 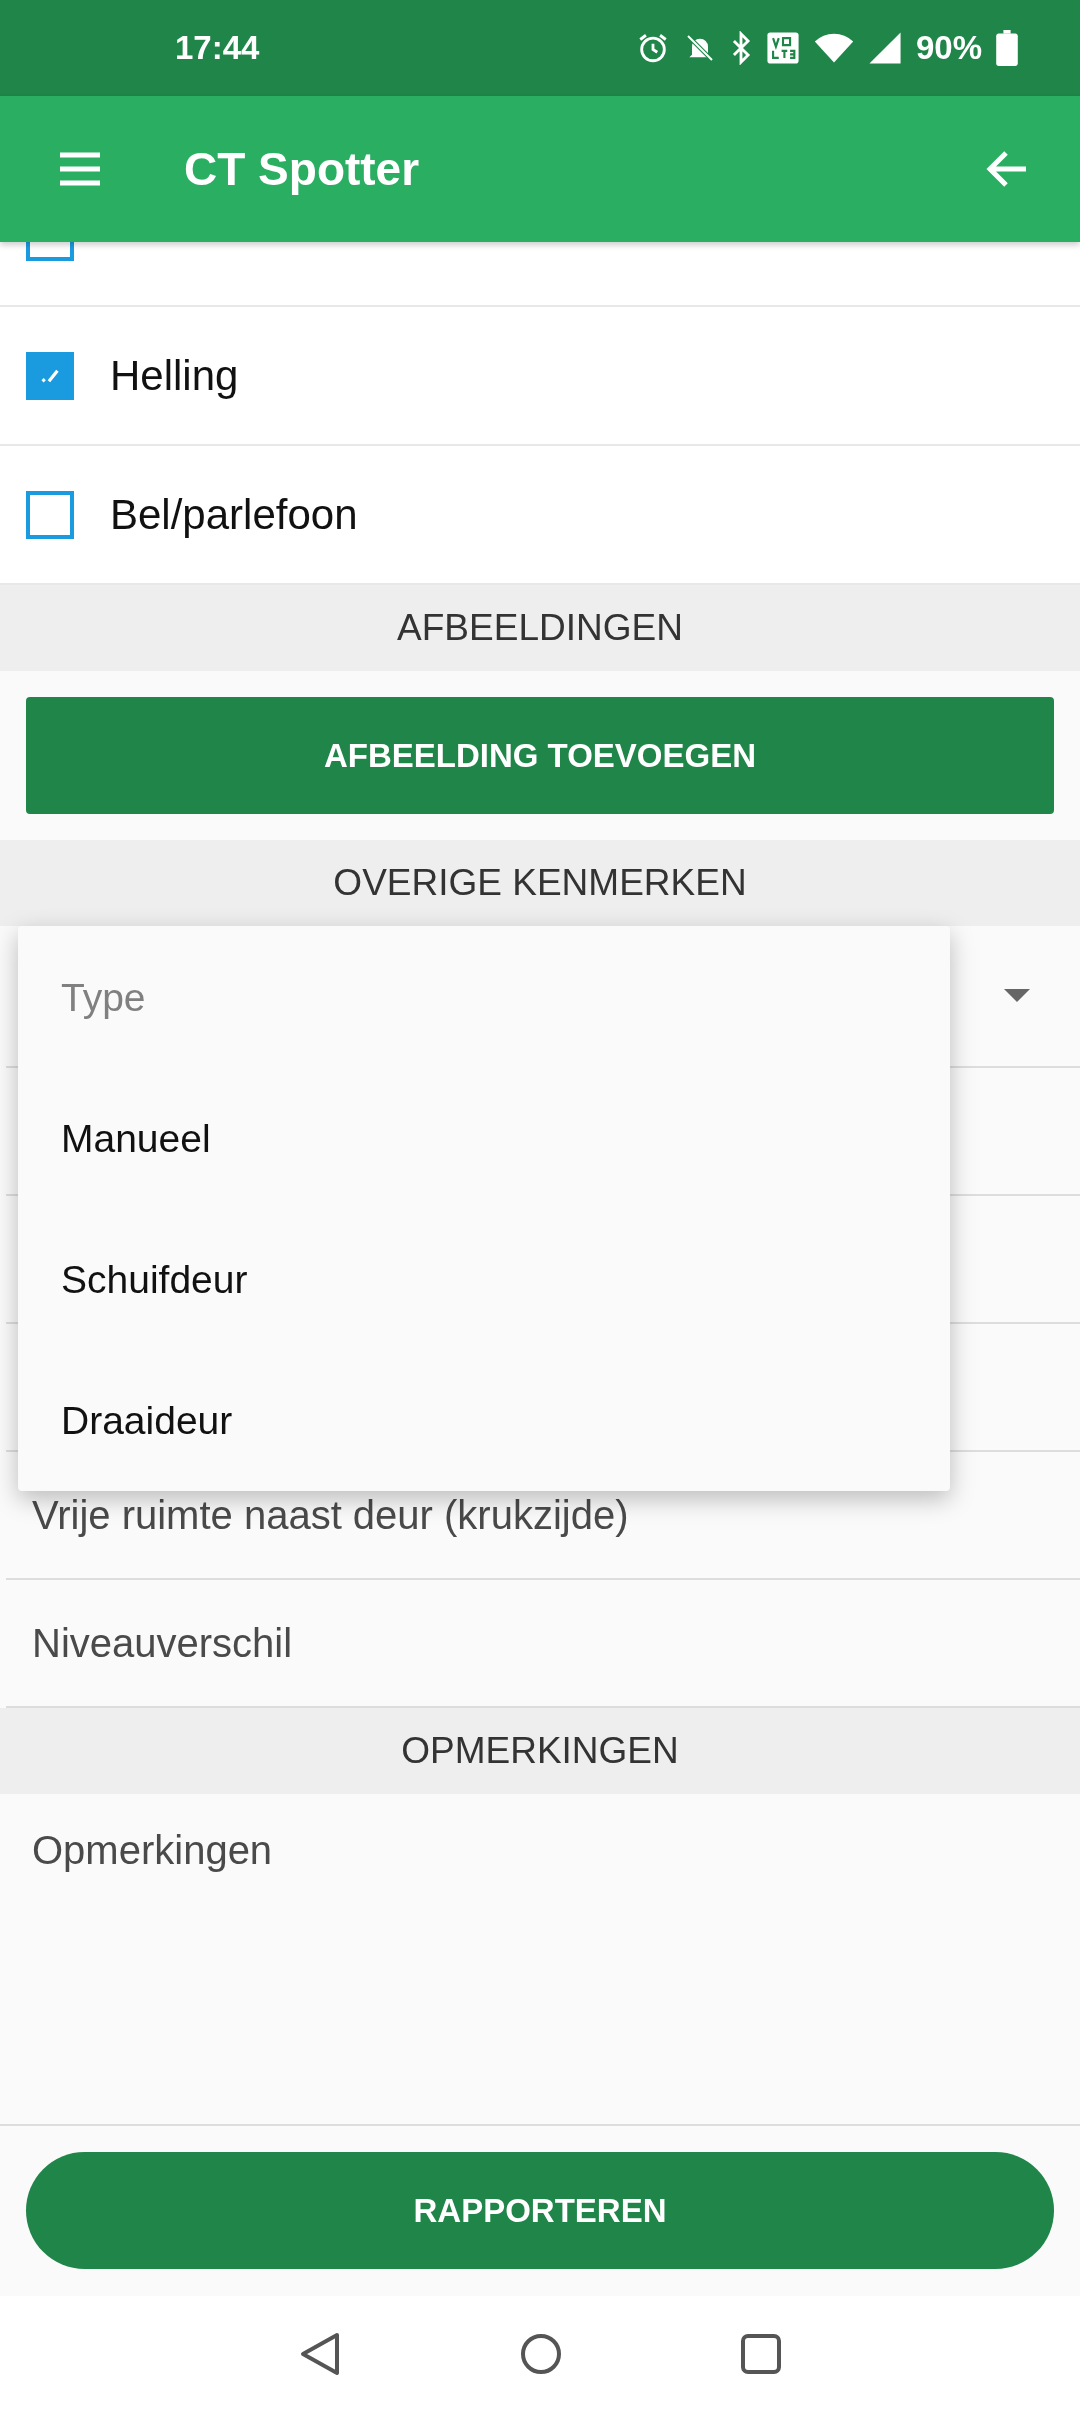 I want to click on input-field: Vrije ruimte naast deur (krukzijde), so click(x=469, y=1515).